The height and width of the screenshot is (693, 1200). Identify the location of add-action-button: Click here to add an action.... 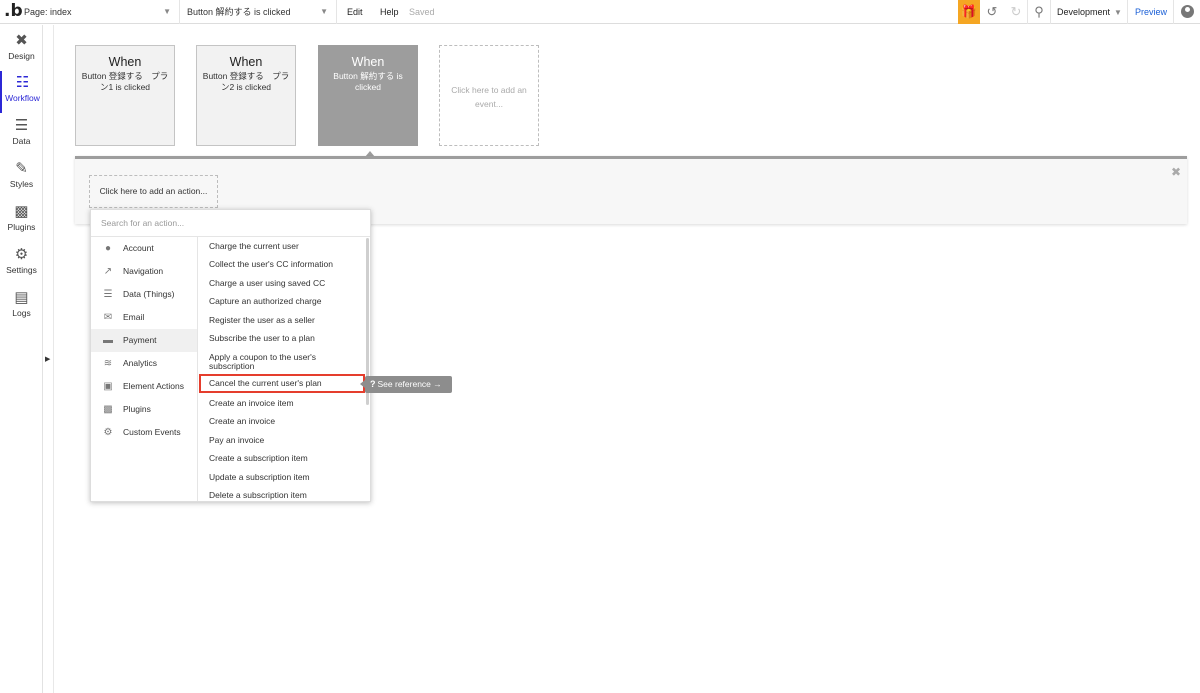
(153, 191).